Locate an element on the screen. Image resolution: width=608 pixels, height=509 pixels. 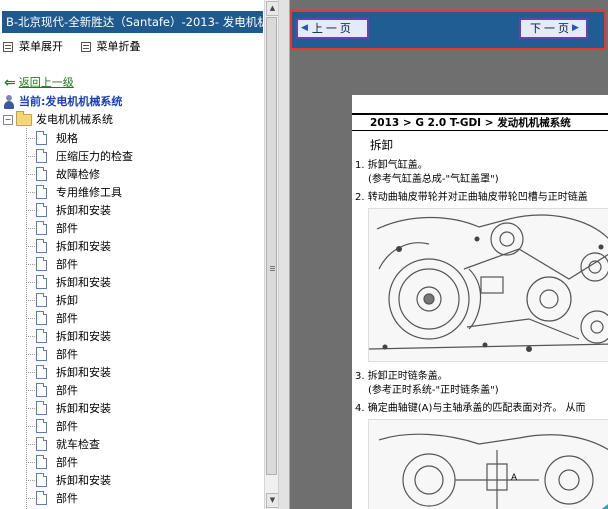
current-section-label: 当前:发电机机械系统 is located at coordinates (71, 101).